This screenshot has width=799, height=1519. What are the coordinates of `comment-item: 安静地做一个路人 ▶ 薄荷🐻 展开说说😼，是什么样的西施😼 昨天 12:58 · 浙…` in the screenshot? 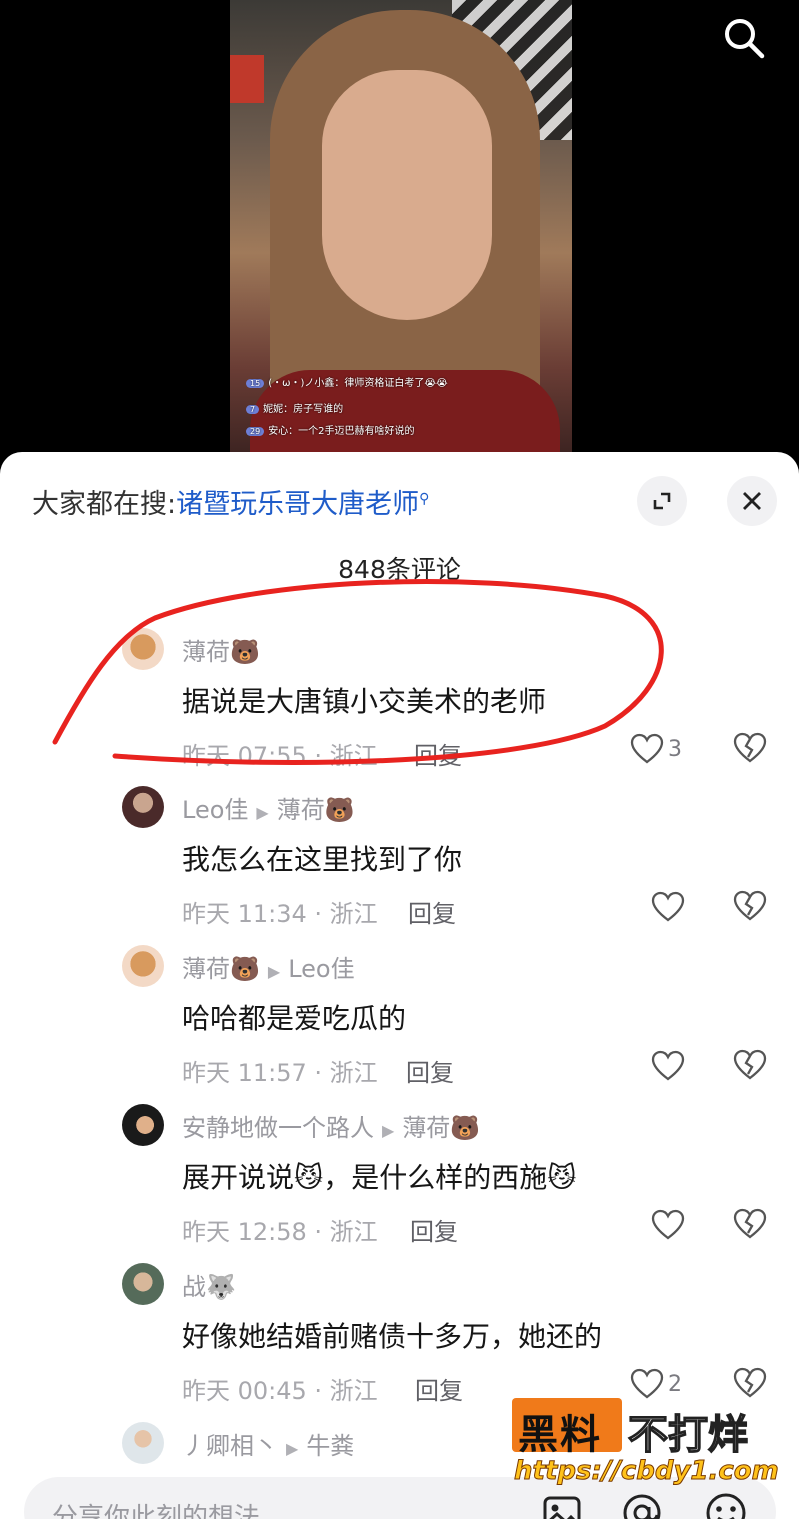 It's located at (399, 1179).